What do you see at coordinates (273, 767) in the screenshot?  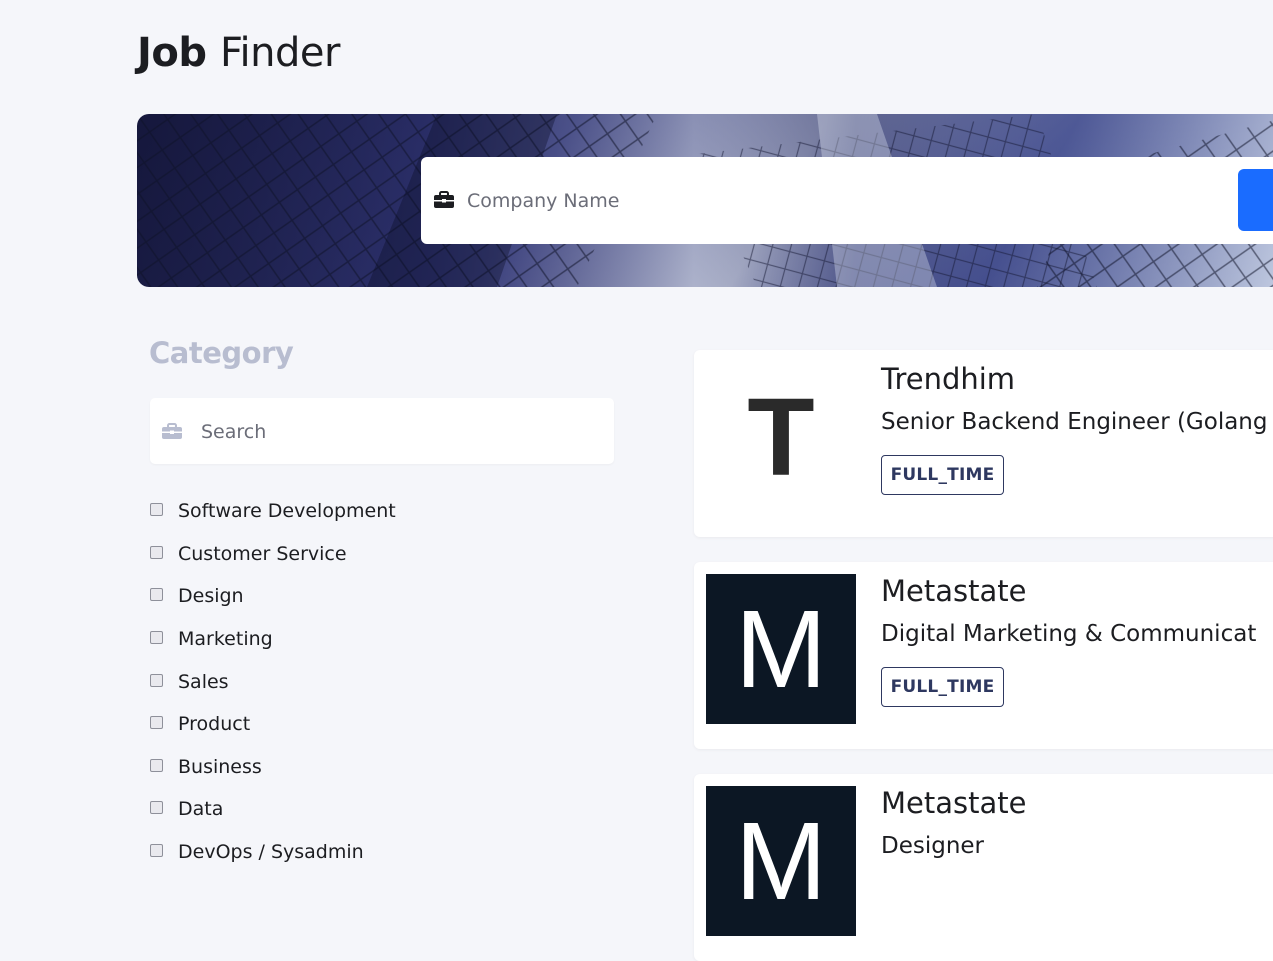 I see `category-item: Business` at bounding box center [273, 767].